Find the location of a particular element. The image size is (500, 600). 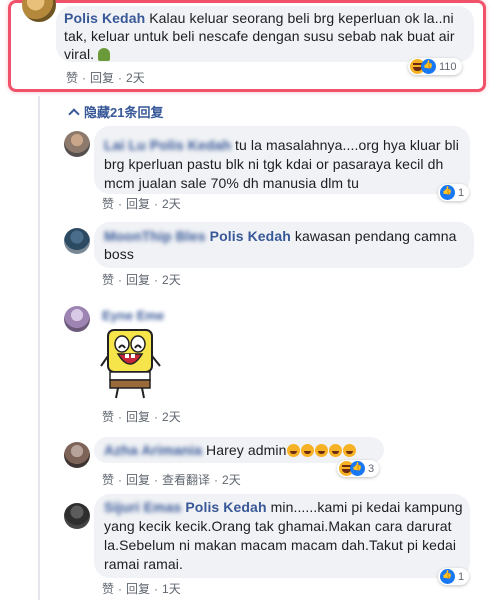

hide-replies-label: 隐藏21条回复 is located at coordinates (124, 112).